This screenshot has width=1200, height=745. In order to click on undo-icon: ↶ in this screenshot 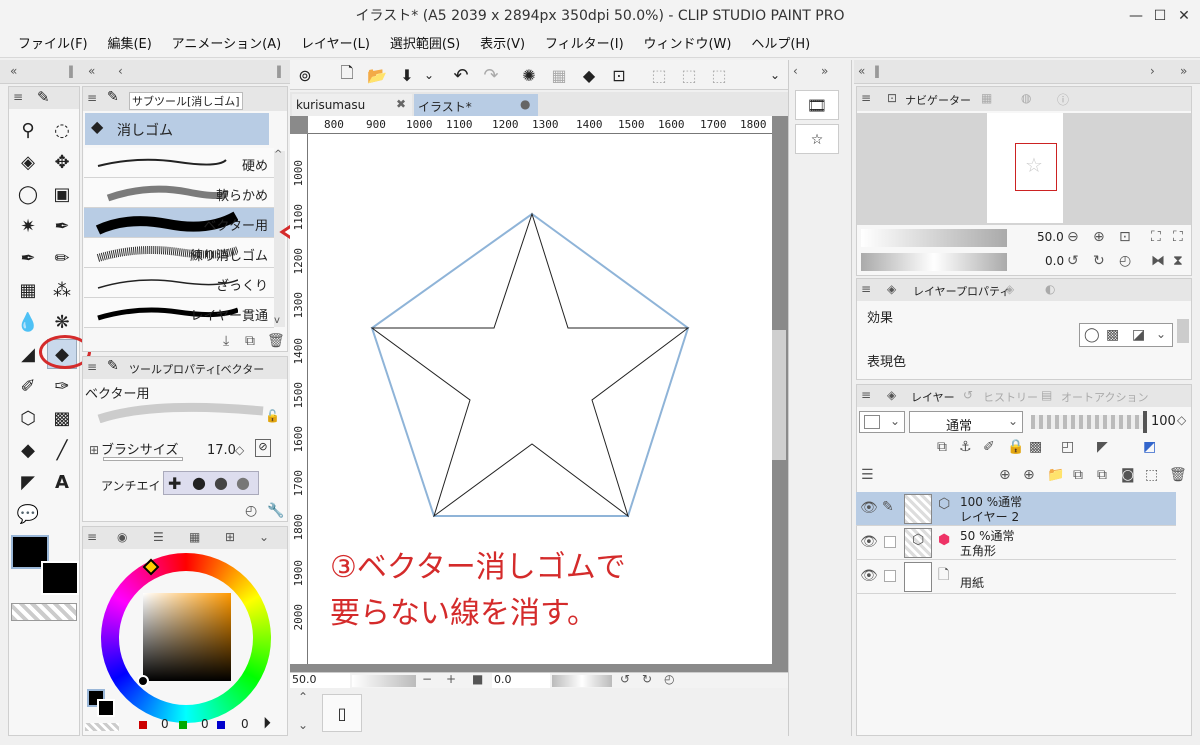, I will do `click(461, 75)`.